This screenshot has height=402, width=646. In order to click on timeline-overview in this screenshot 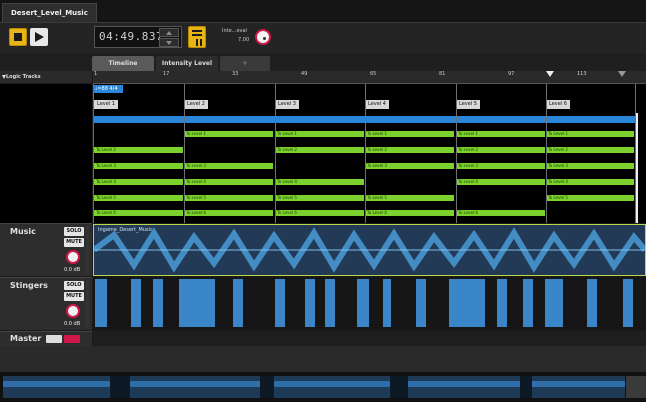, I will do `click(323, 387)`.